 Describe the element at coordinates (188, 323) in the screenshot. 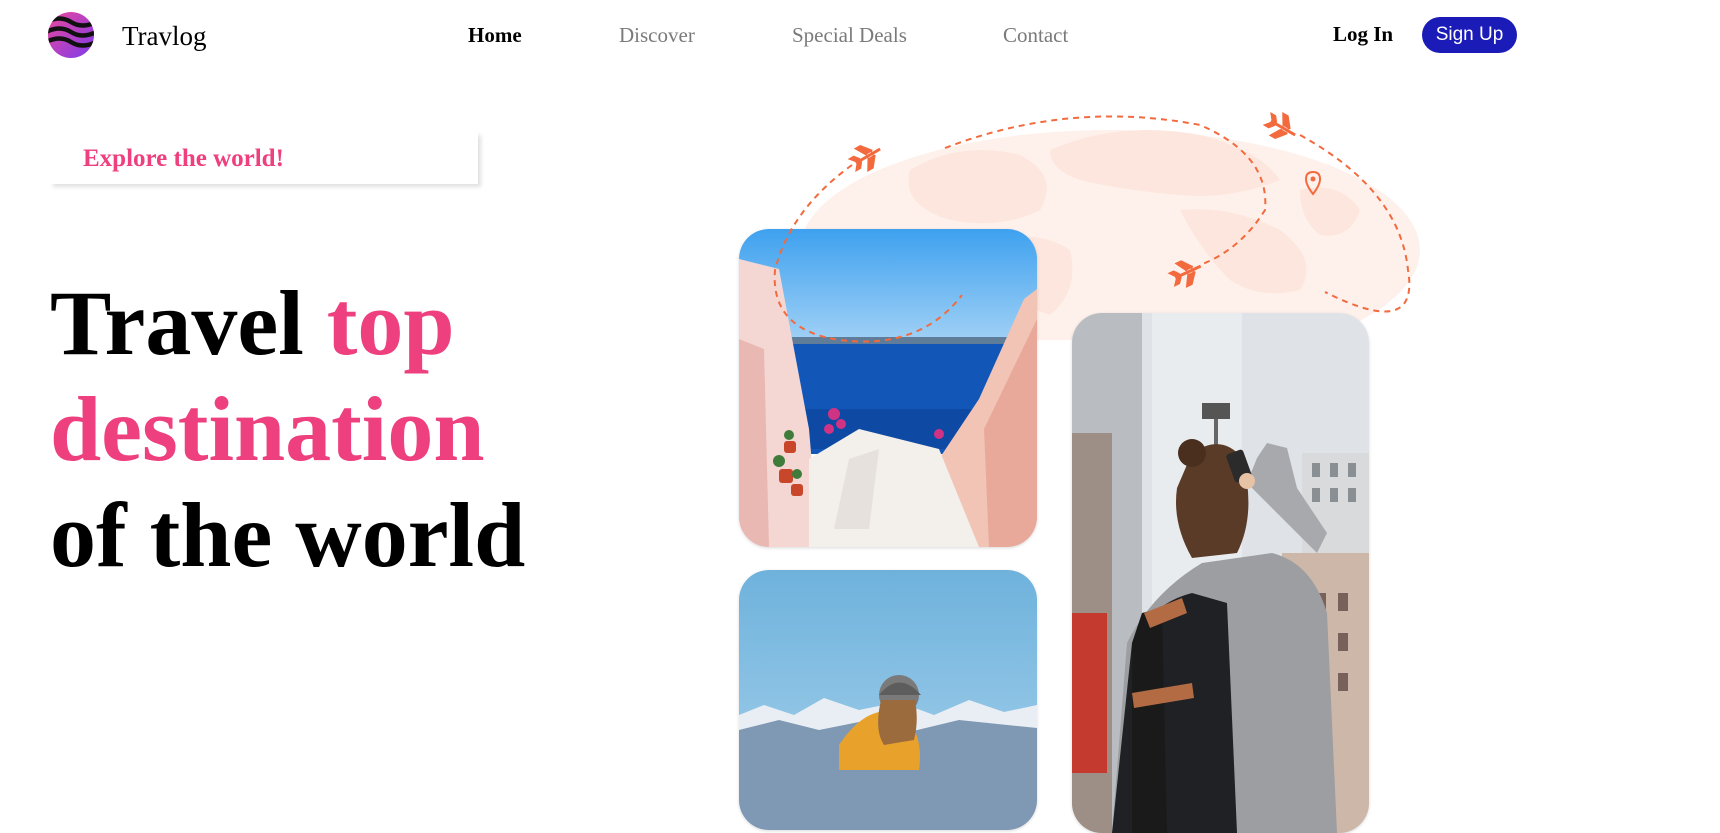

I see `headline-part-1: Travel` at that location.